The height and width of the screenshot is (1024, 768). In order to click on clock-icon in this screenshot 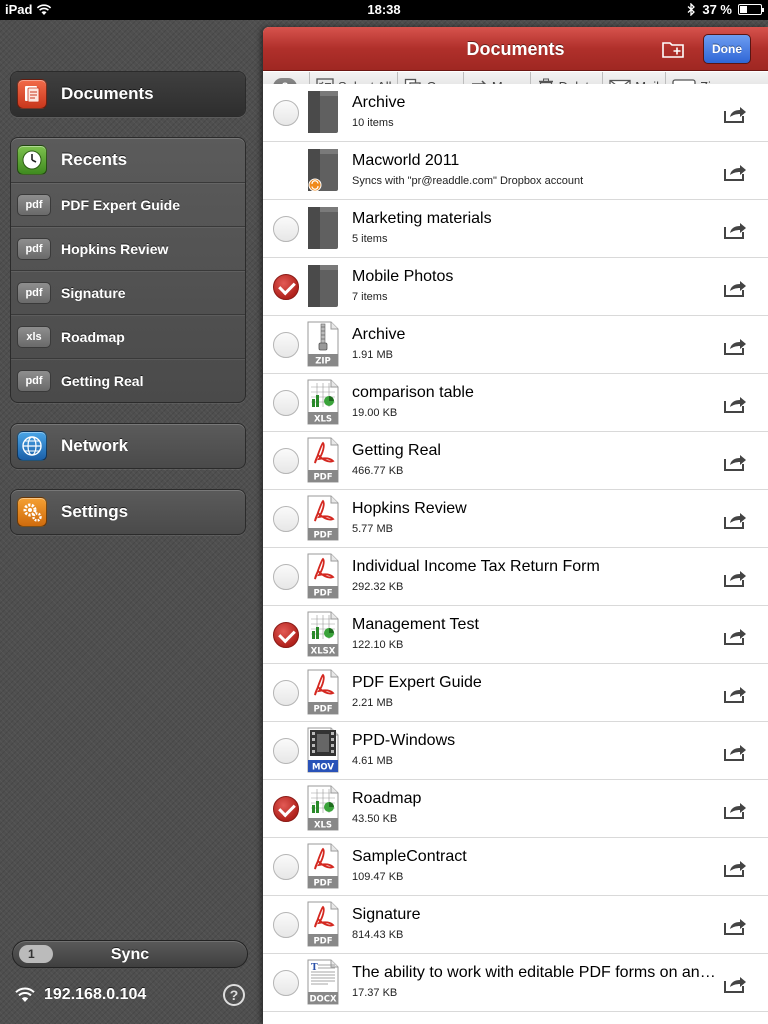, I will do `click(32, 160)`.